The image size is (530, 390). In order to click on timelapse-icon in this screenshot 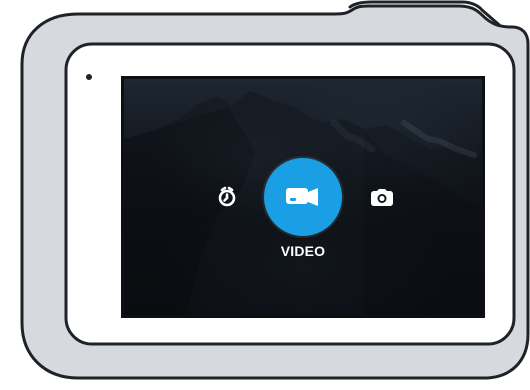, I will do `click(227, 196)`.